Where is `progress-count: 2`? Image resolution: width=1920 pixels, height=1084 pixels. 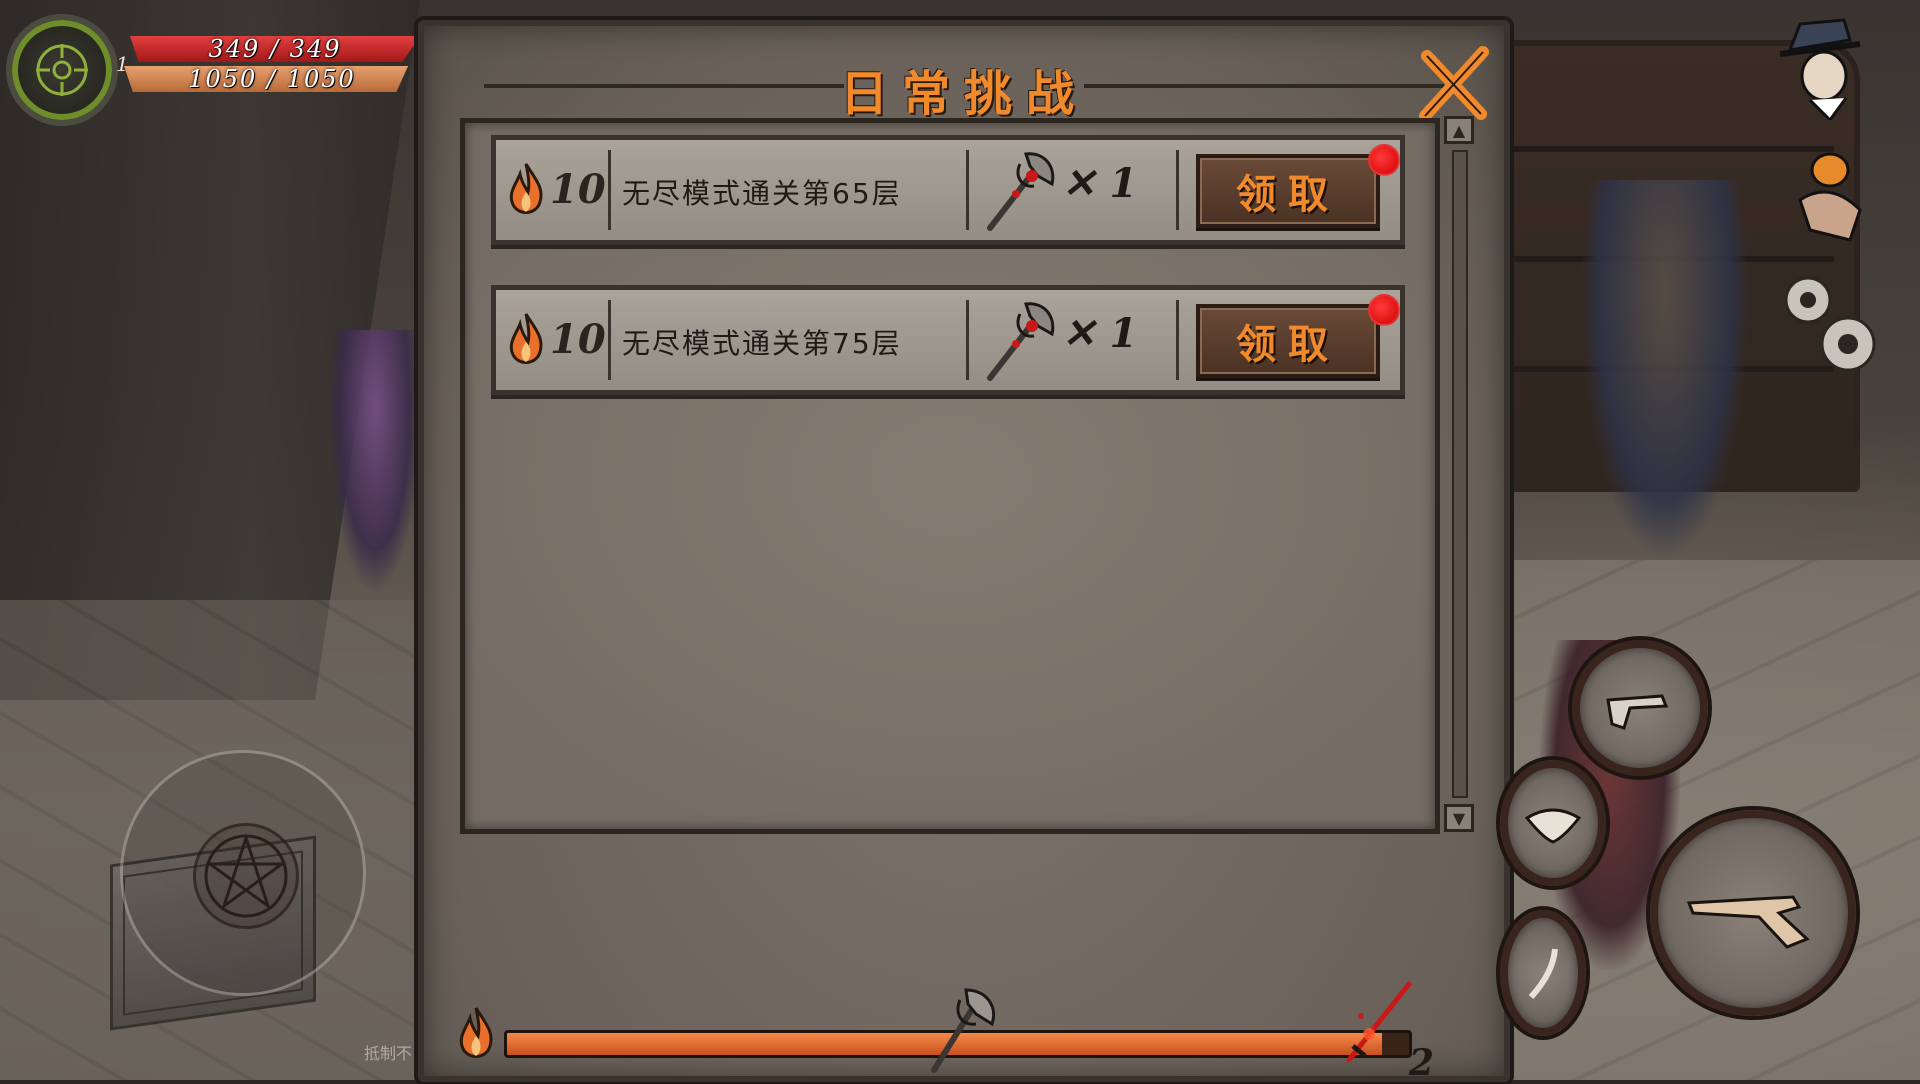 progress-count: 2 is located at coordinates (1422, 1063).